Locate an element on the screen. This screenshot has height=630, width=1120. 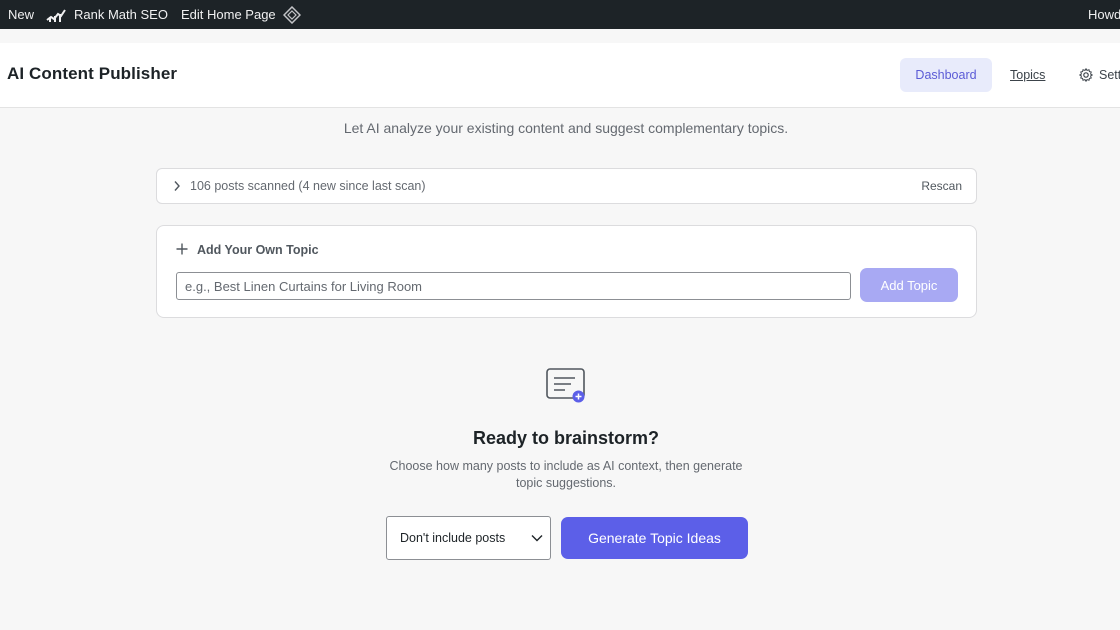
tab-settings-label: Sett is located at coordinates (1109, 75).